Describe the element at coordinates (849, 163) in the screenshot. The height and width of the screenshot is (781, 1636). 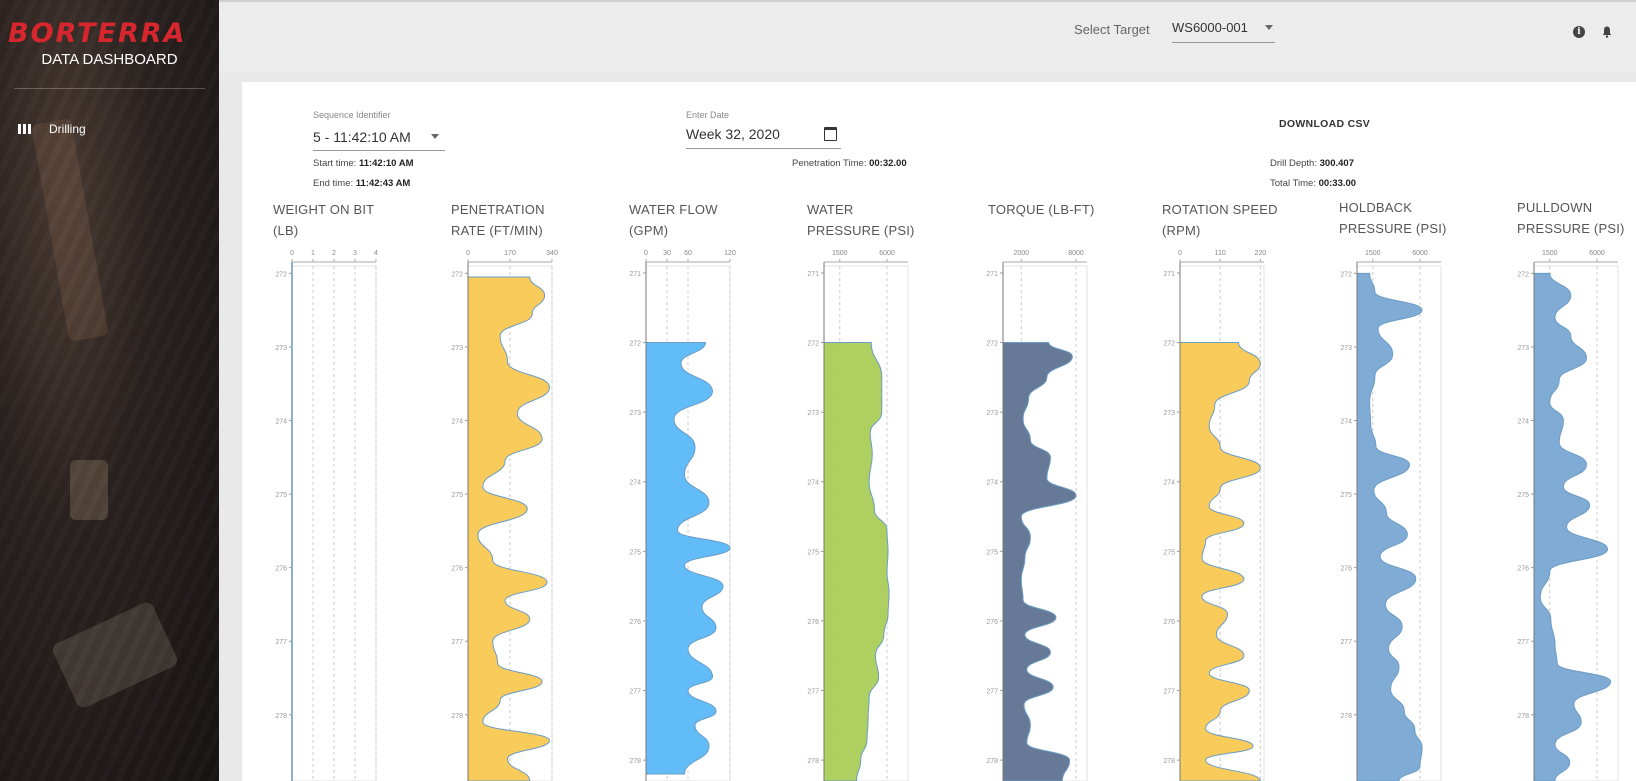
I see `penetration-time: Penetration Time: 00:32.00` at that location.